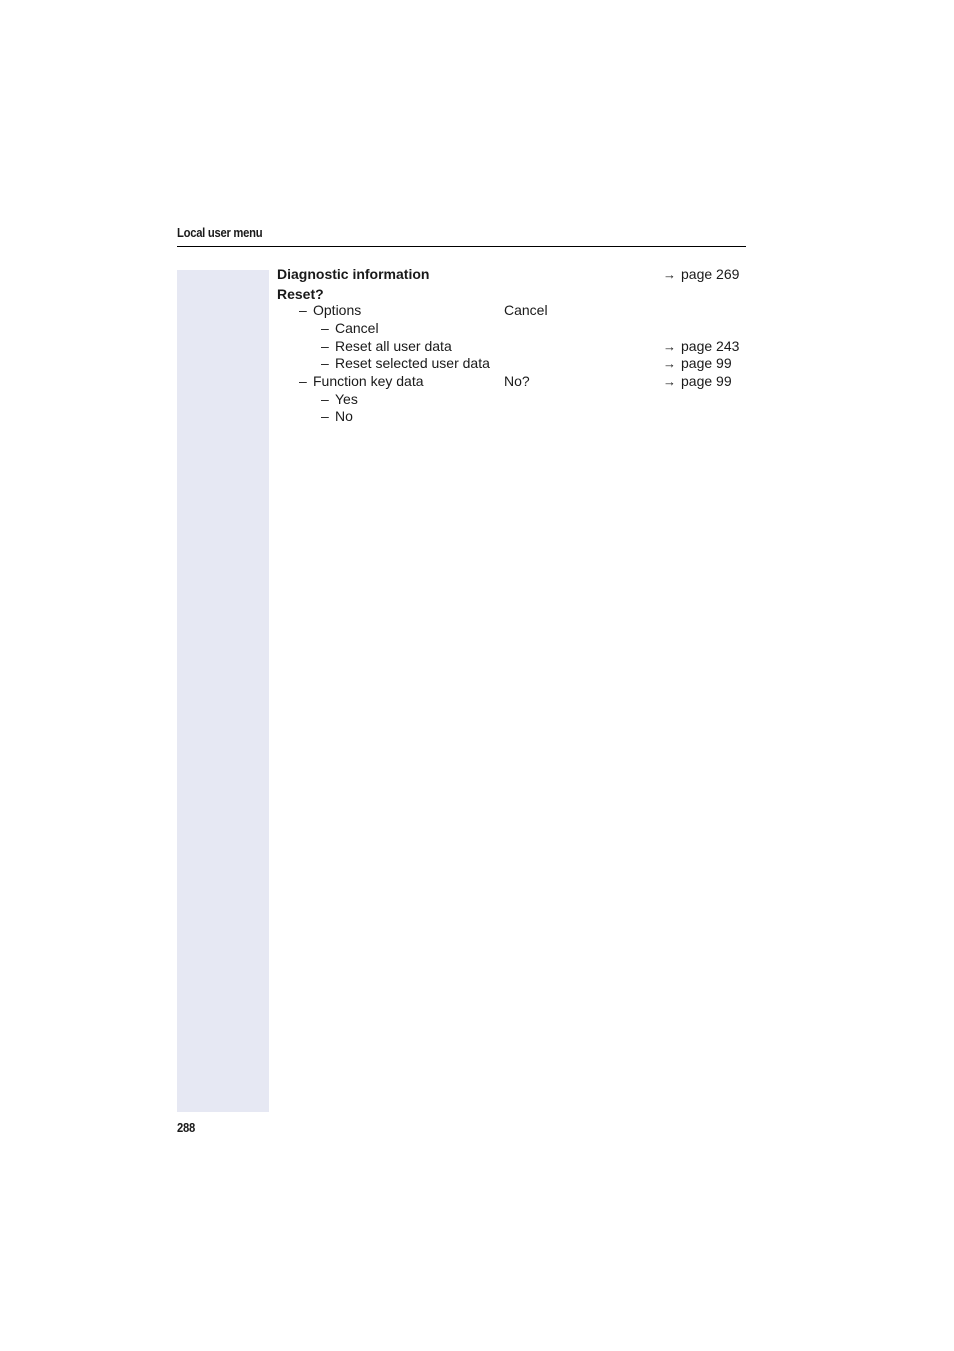  I want to click on margin-sidebar, so click(223, 691).